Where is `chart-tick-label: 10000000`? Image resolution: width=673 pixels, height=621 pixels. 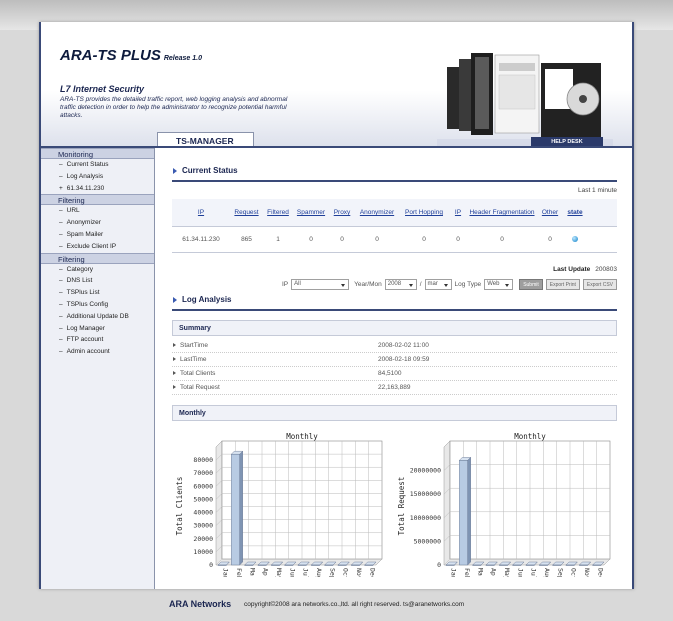
chart-tick-label: 10000000 is located at coordinates (425, 518).